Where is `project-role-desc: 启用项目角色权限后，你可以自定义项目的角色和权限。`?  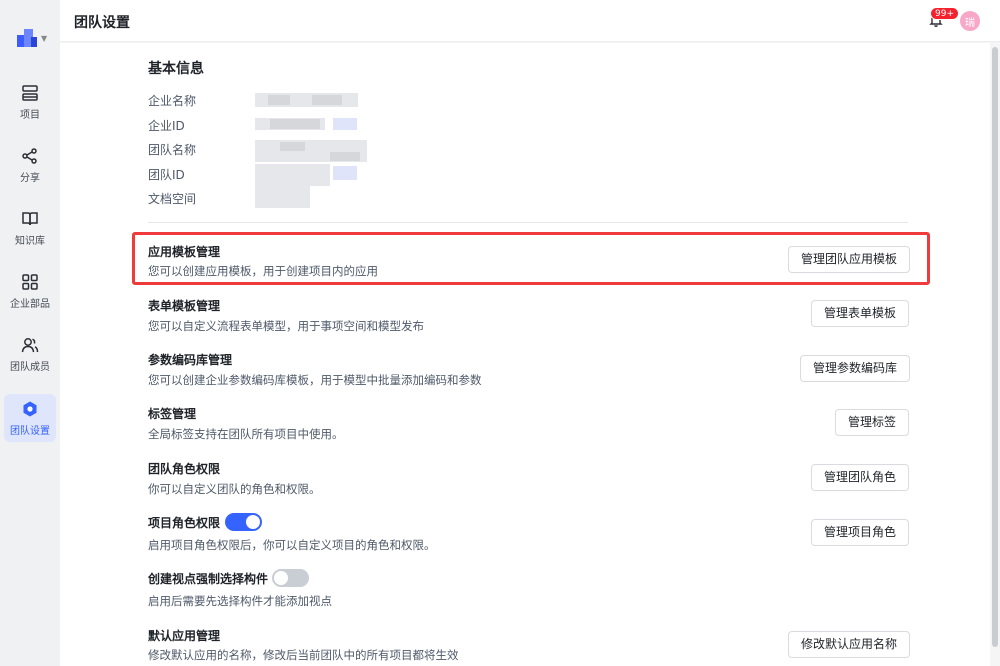 project-role-desc: 启用项目角色权限后，你可以自定义项目的角色和权限。 is located at coordinates (292, 545).